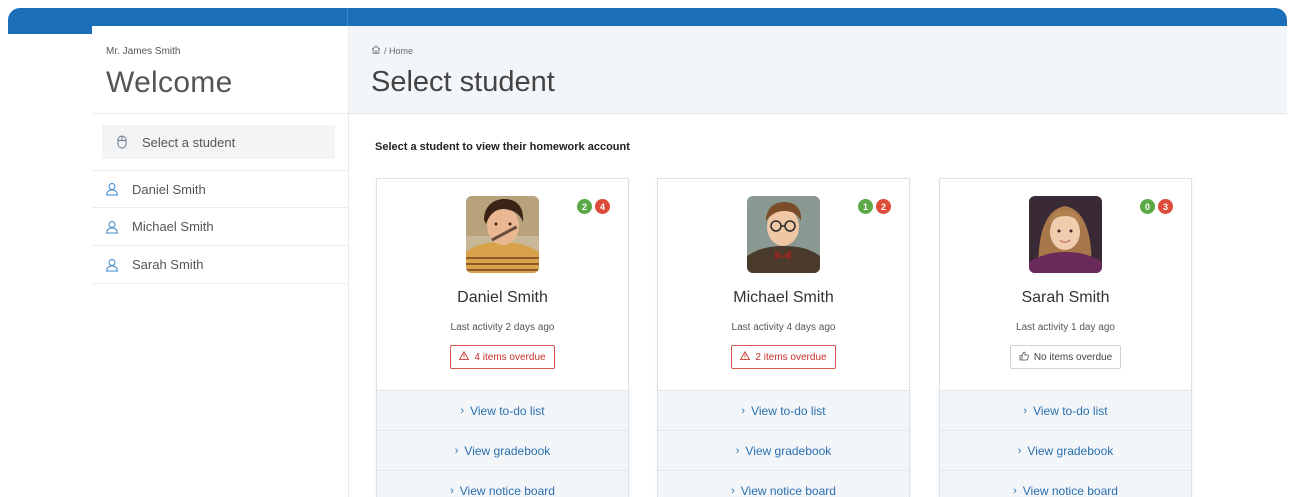 This screenshot has width=1295, height=497. What do you see at coordinates (883, 206) in the screenshot?
I see `overdue-count-badge: 2` at bounding box center [883, 206].